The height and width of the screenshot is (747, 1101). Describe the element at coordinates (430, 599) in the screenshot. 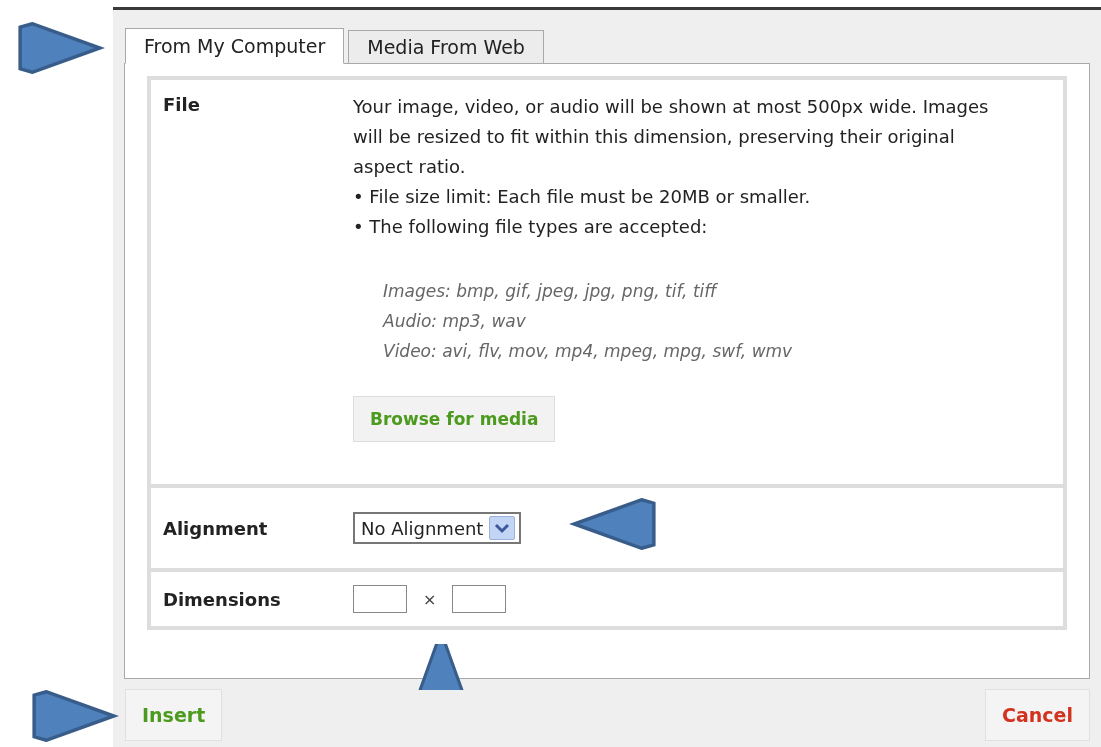

I see `times-sign: ×` at that location.